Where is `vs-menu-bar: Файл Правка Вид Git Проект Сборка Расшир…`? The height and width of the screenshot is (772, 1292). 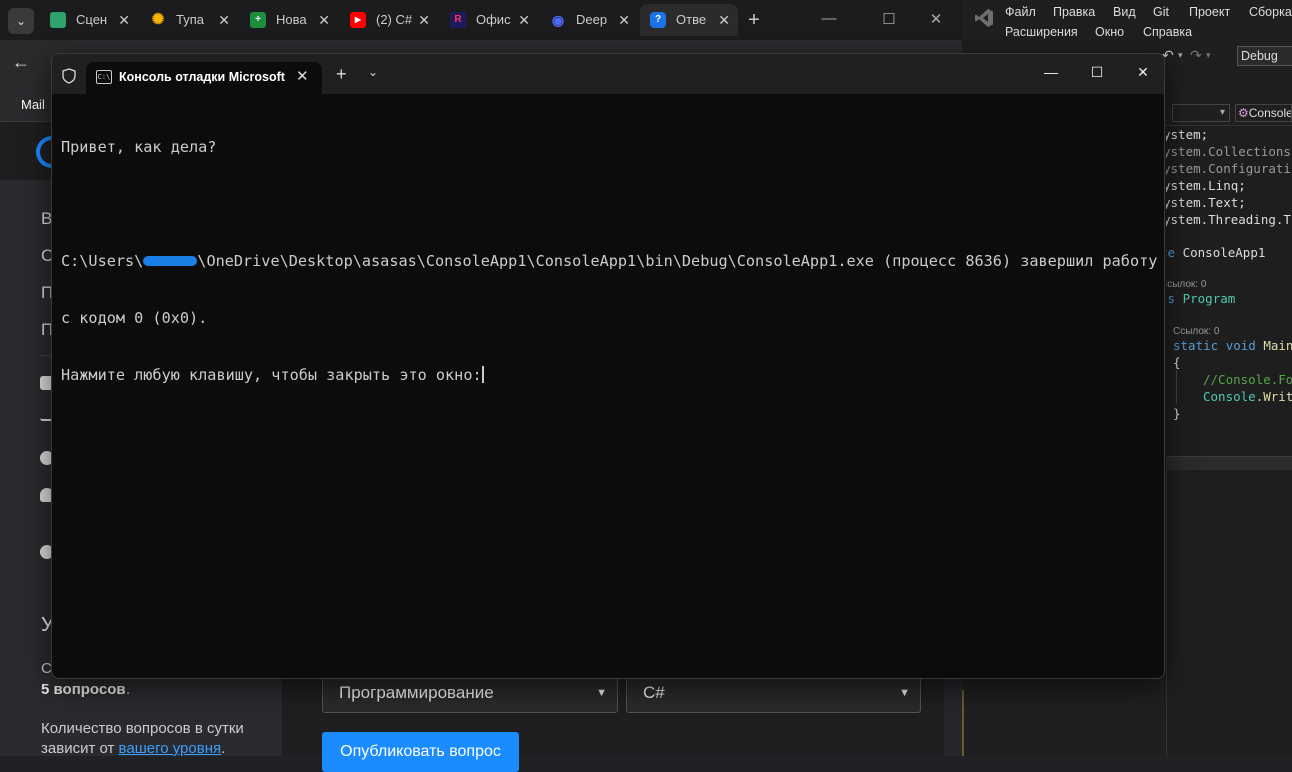 vs-menu-bar: Файл Правка Вид Git Проект Сборка Расшир… is located at coordinates (1127, 22).